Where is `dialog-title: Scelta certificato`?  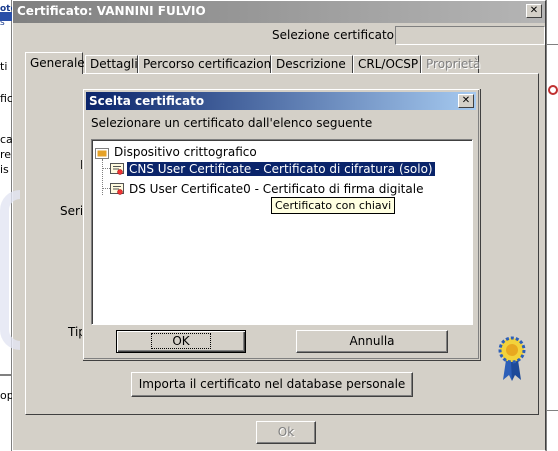 dialog-title: Scelta certificato is located at coordinates (147, 101).